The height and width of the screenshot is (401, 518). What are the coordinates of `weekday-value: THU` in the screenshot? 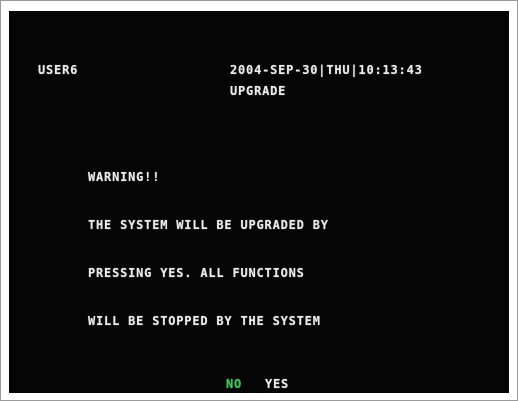 It's located at (338, 70).